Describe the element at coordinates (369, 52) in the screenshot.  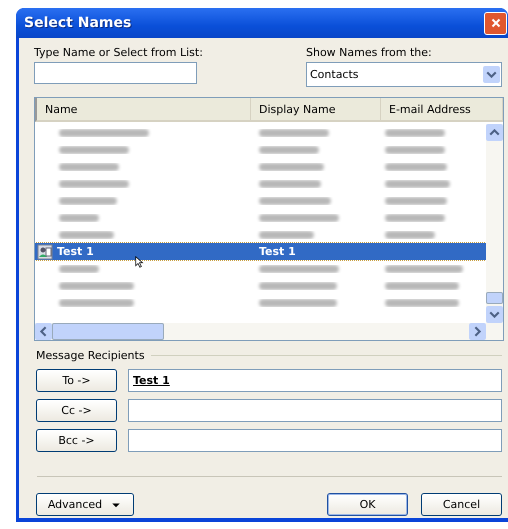
I see `field-label: Show Names from the:` at that location.